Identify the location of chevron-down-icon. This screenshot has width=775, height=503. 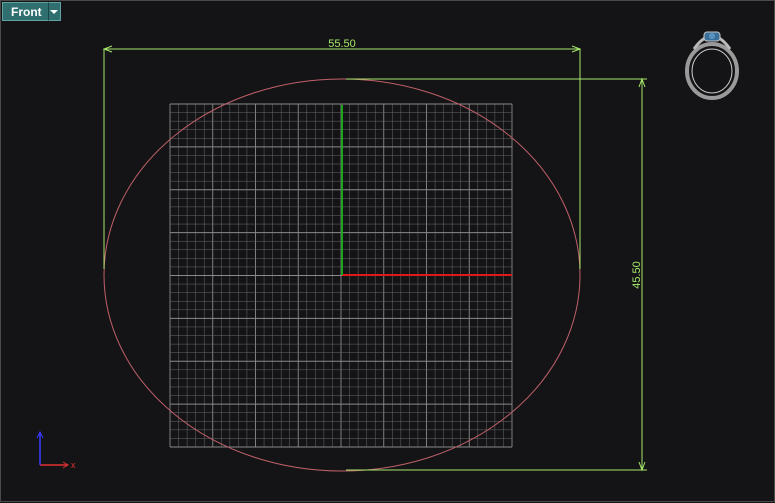
(54, 11).